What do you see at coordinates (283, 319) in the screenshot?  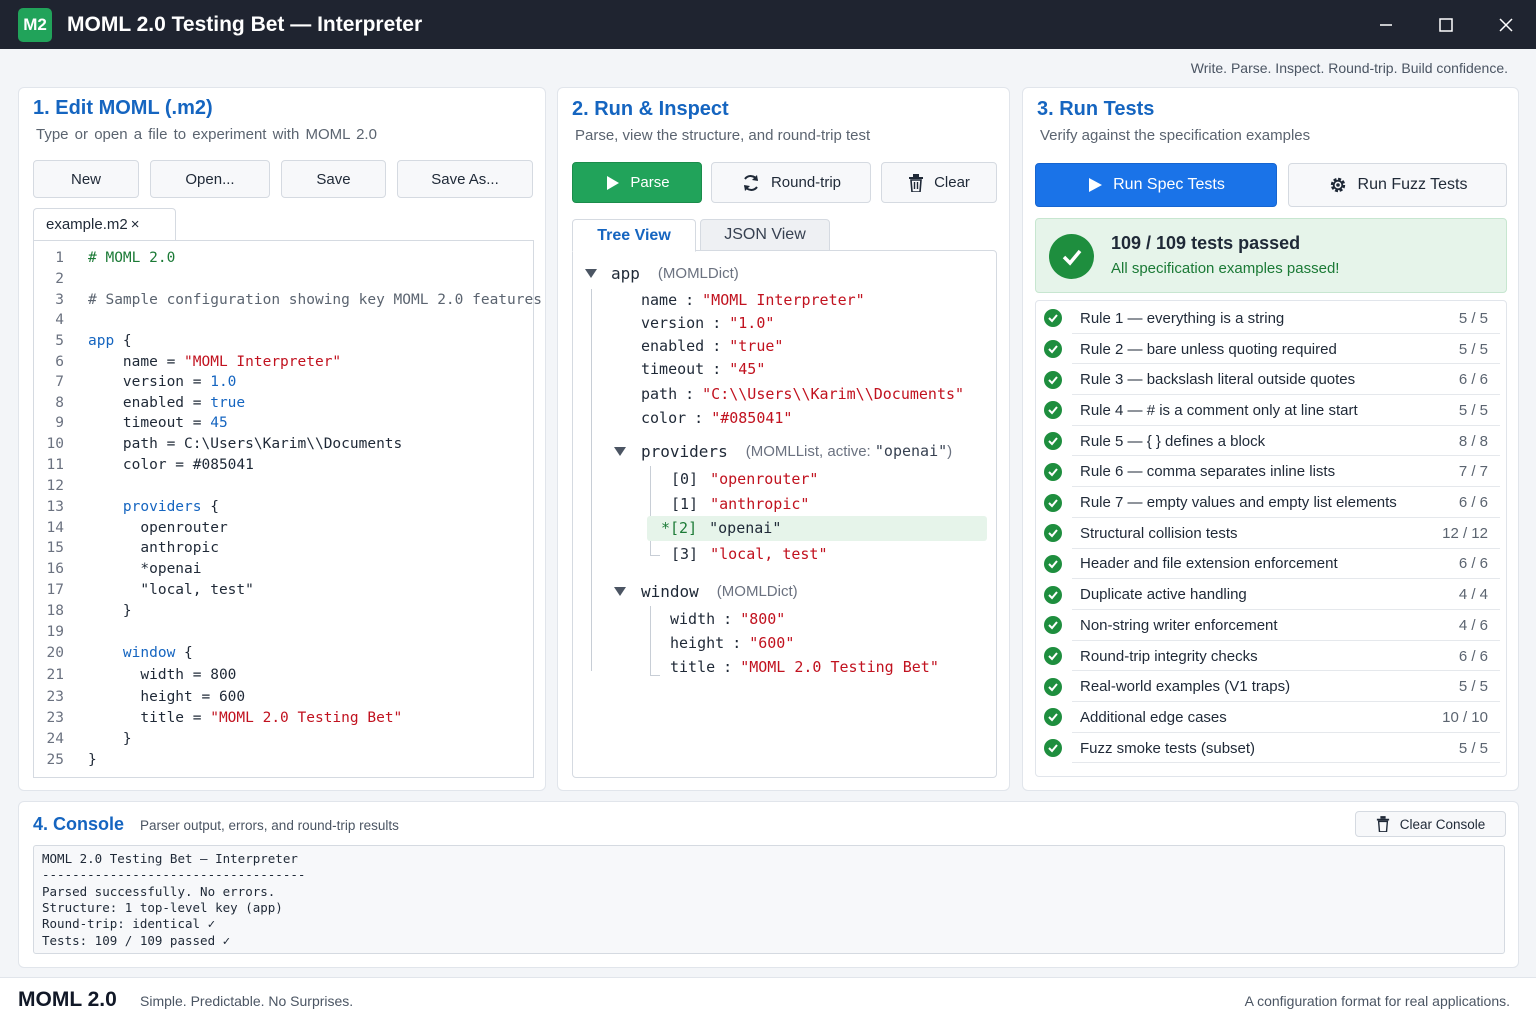 I see `code-line: 4` at bounding box center [283, 319].